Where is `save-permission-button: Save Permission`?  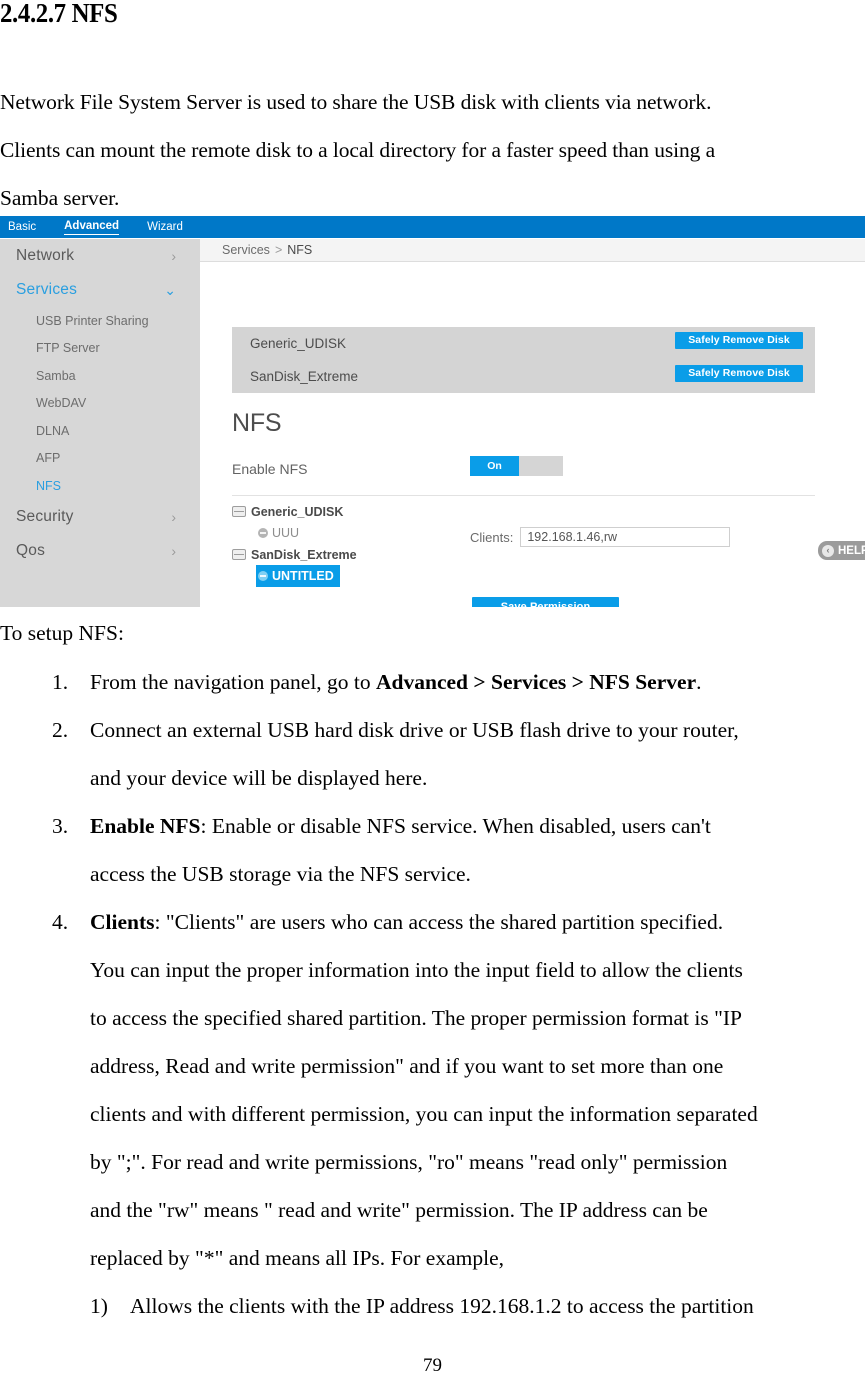 save-permission-button: Save Permission is located at coordinates (545, 602).